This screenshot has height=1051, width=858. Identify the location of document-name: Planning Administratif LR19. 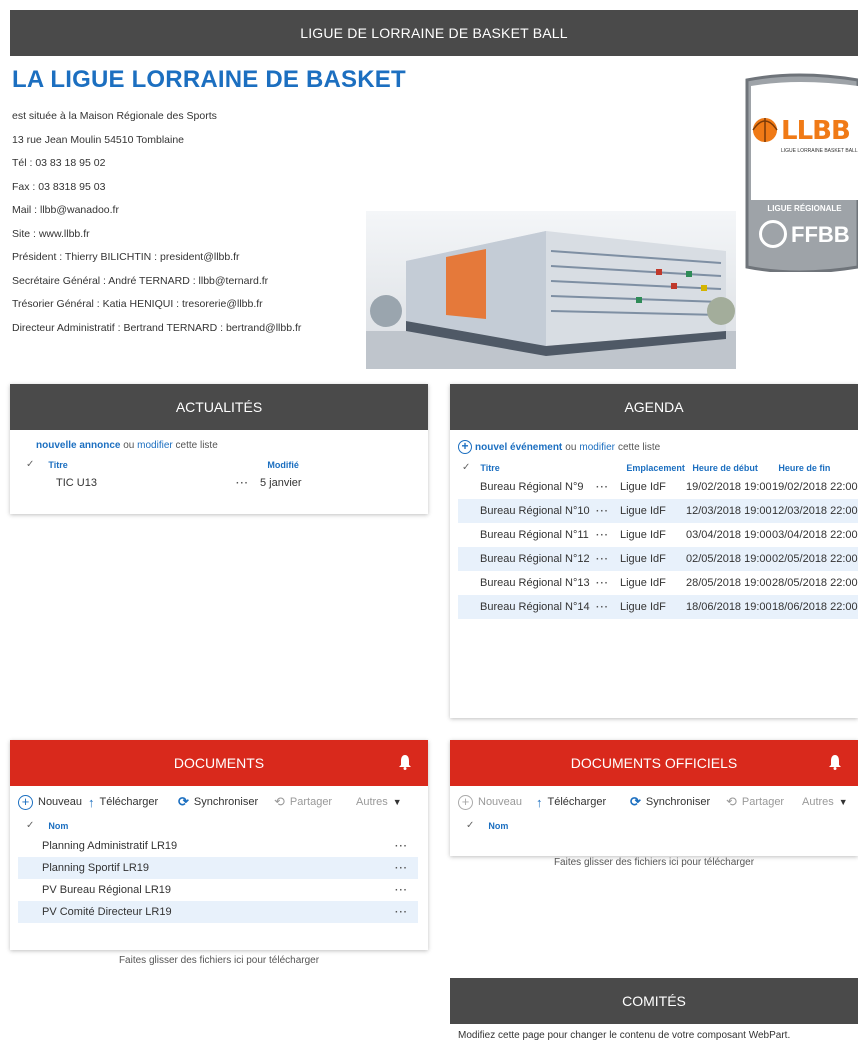
(218, 846).